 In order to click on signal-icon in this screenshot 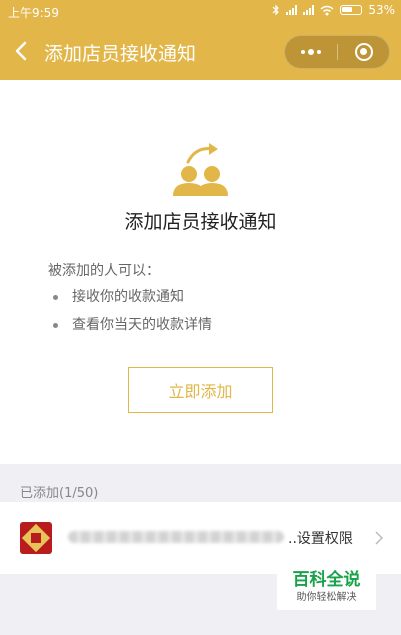, I will do `click(292, 10)`.